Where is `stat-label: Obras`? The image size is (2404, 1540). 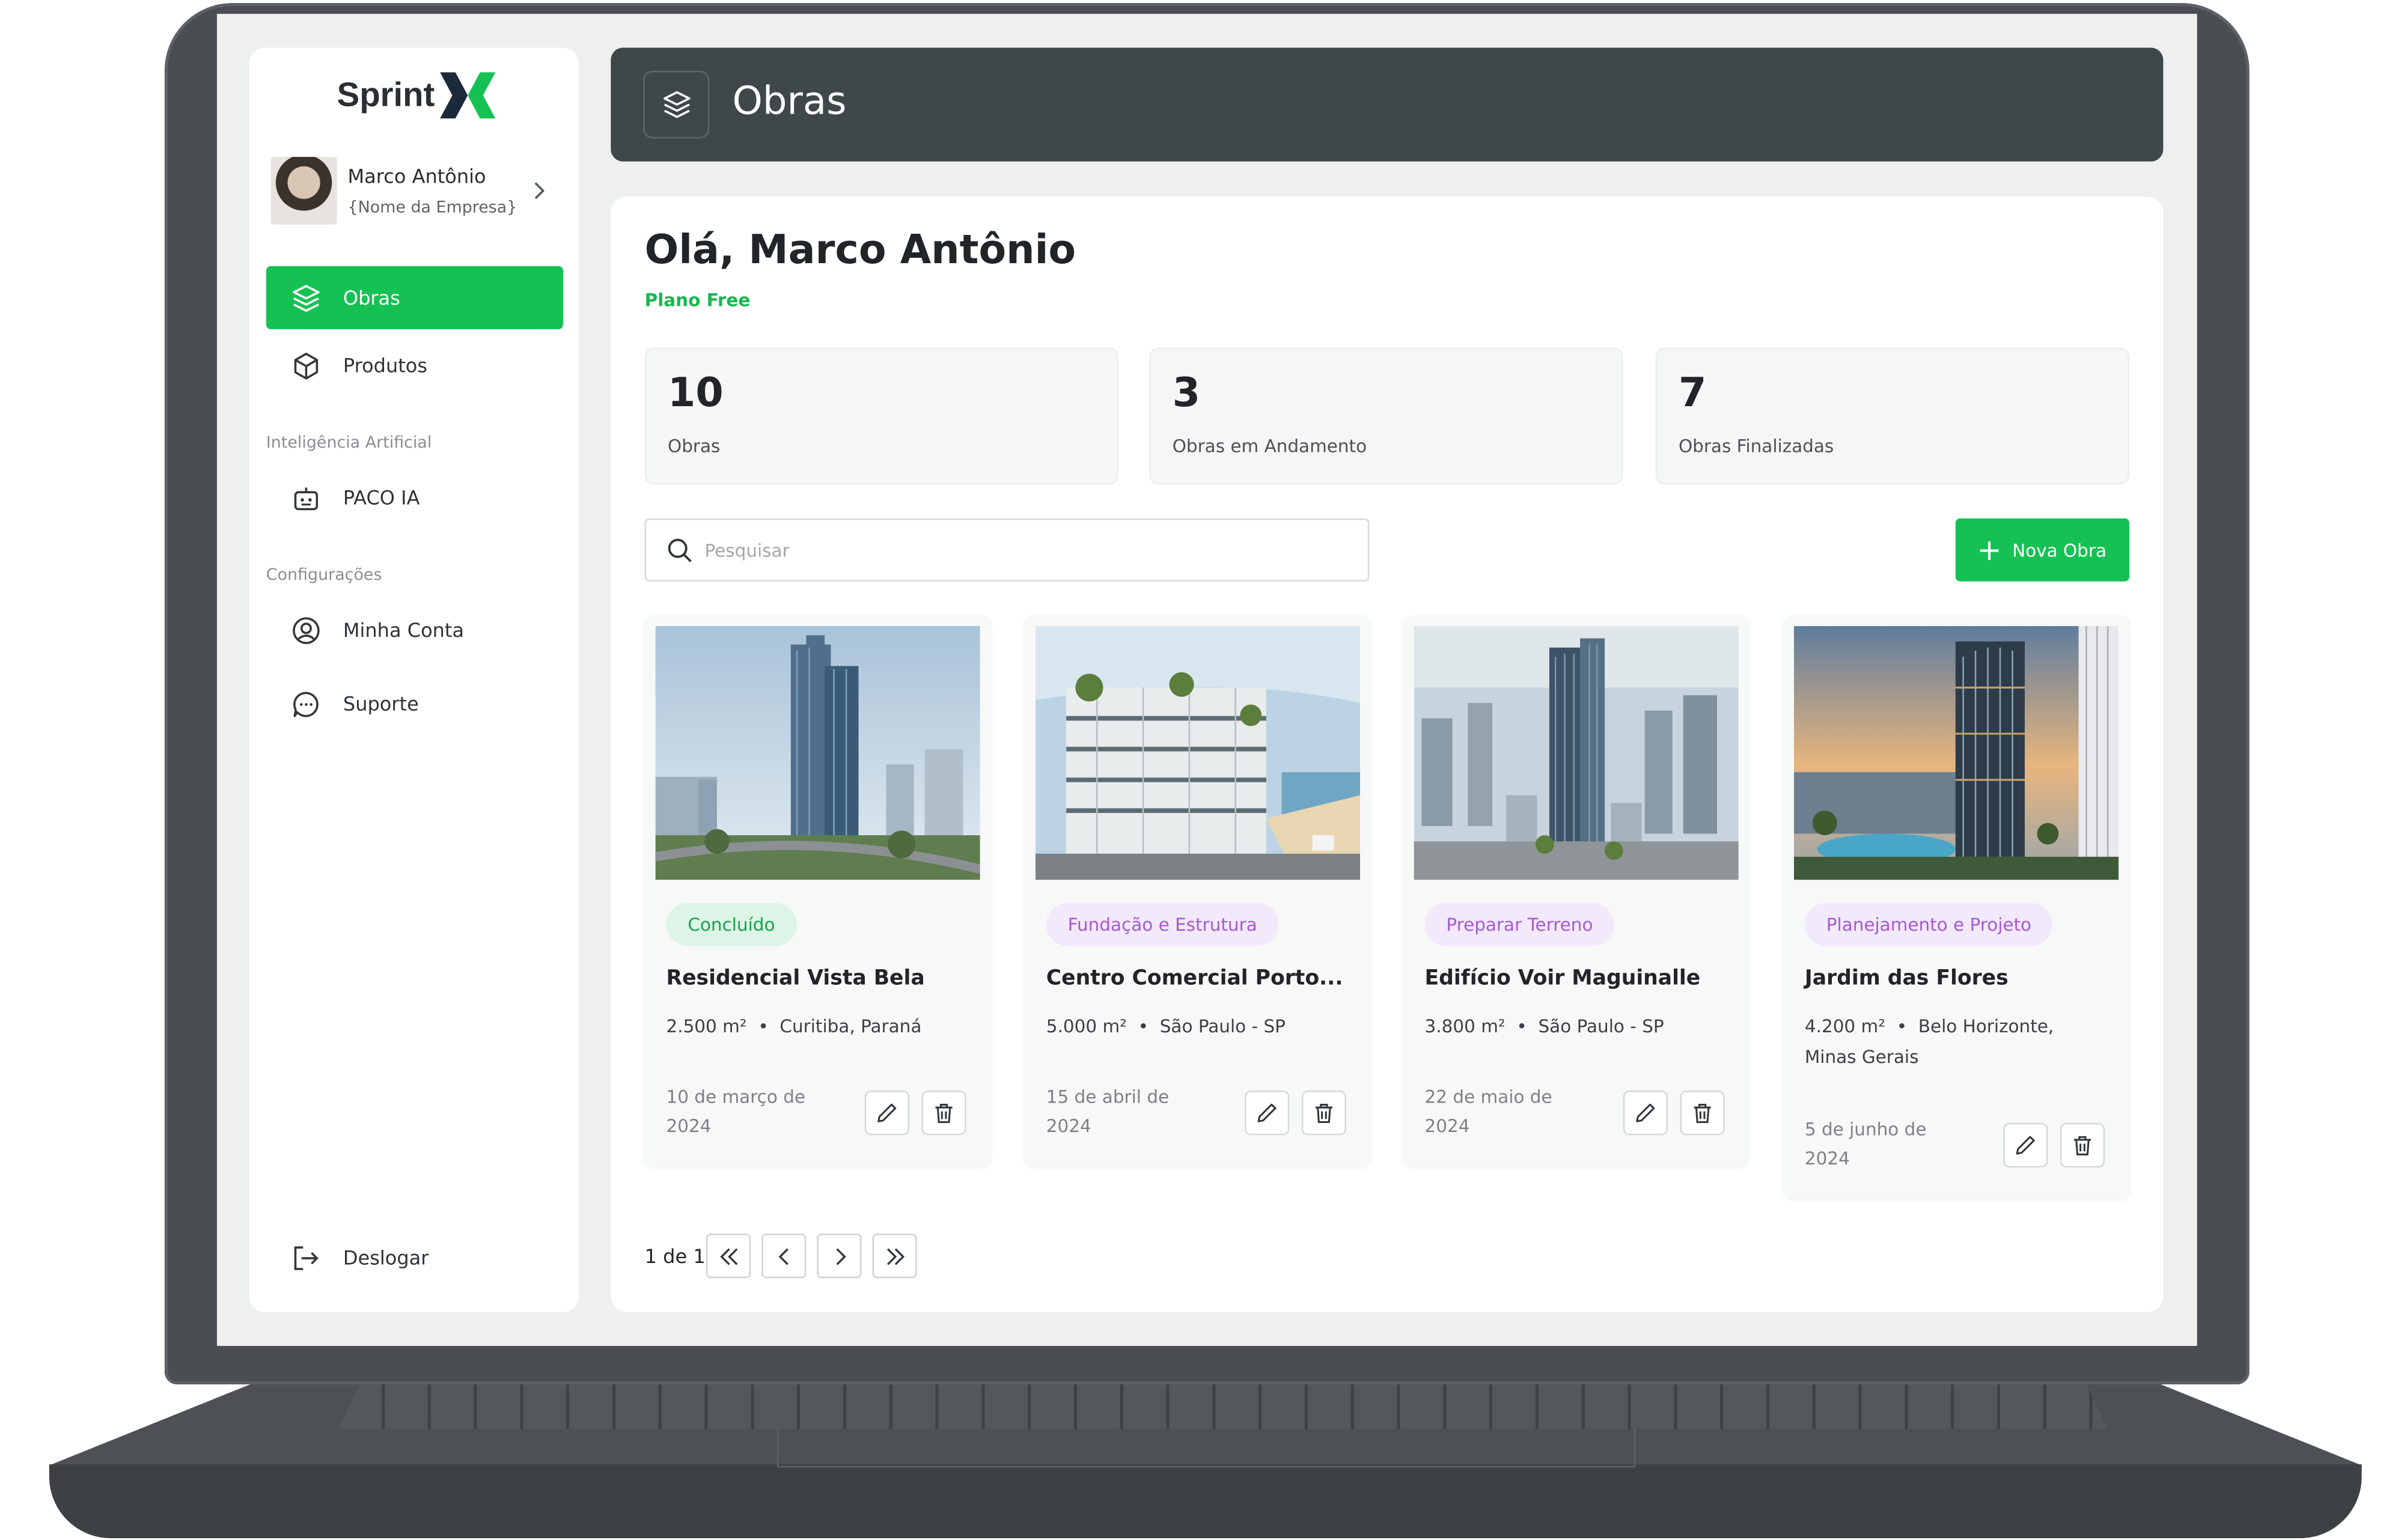
stat-label: Obras is located at coordinates (694, 446).